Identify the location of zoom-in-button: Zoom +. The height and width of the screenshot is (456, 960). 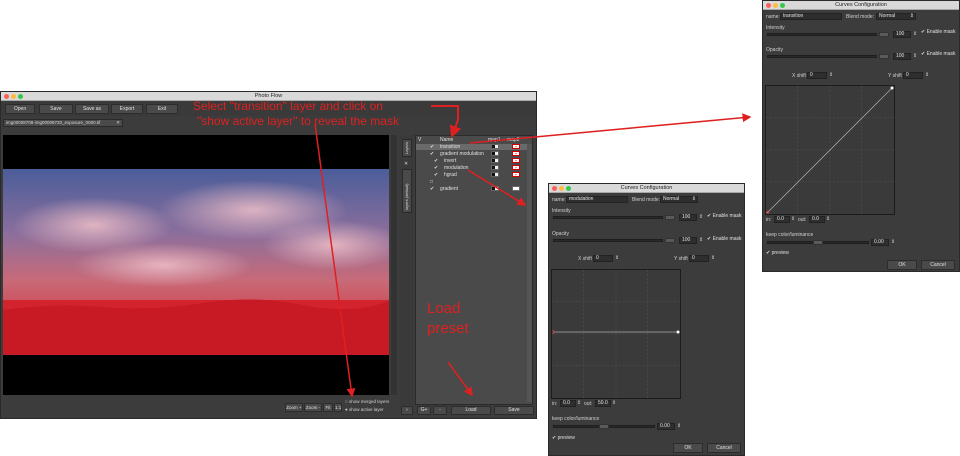
(294, 407).